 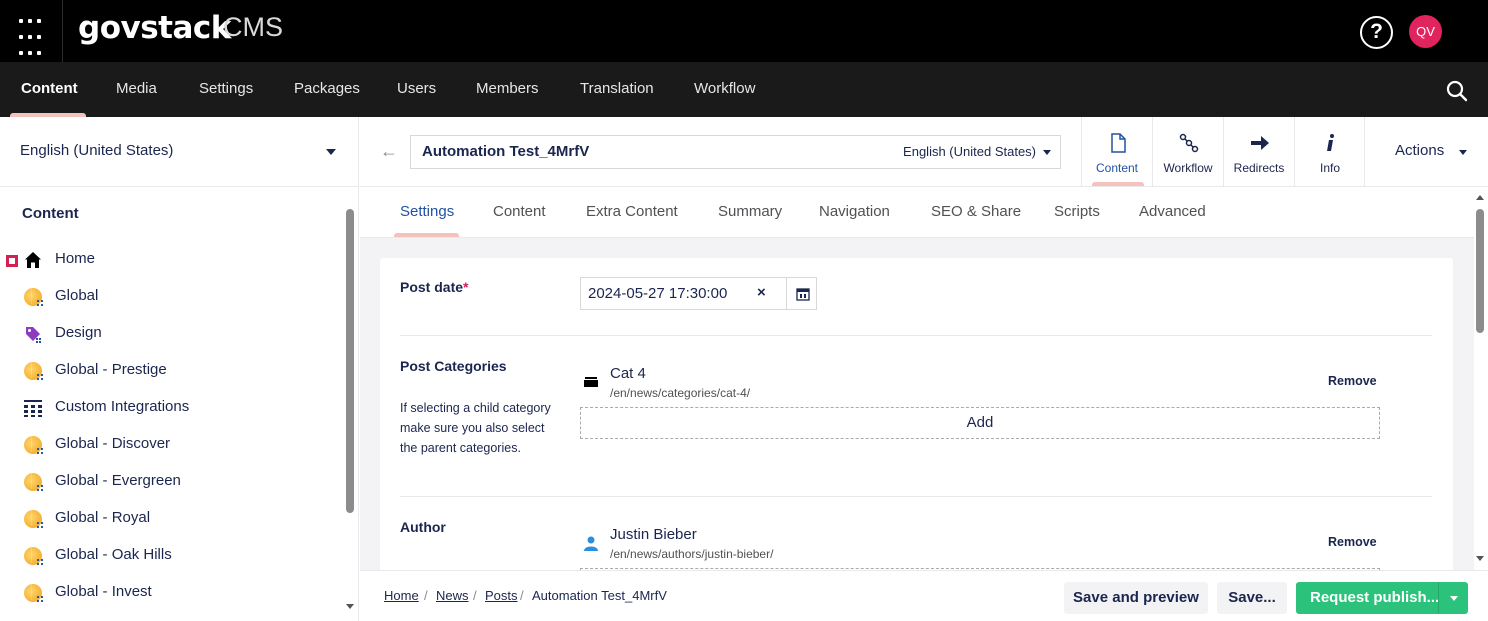 I want to click on help-icon: ?, so click(x=1376, y=32).